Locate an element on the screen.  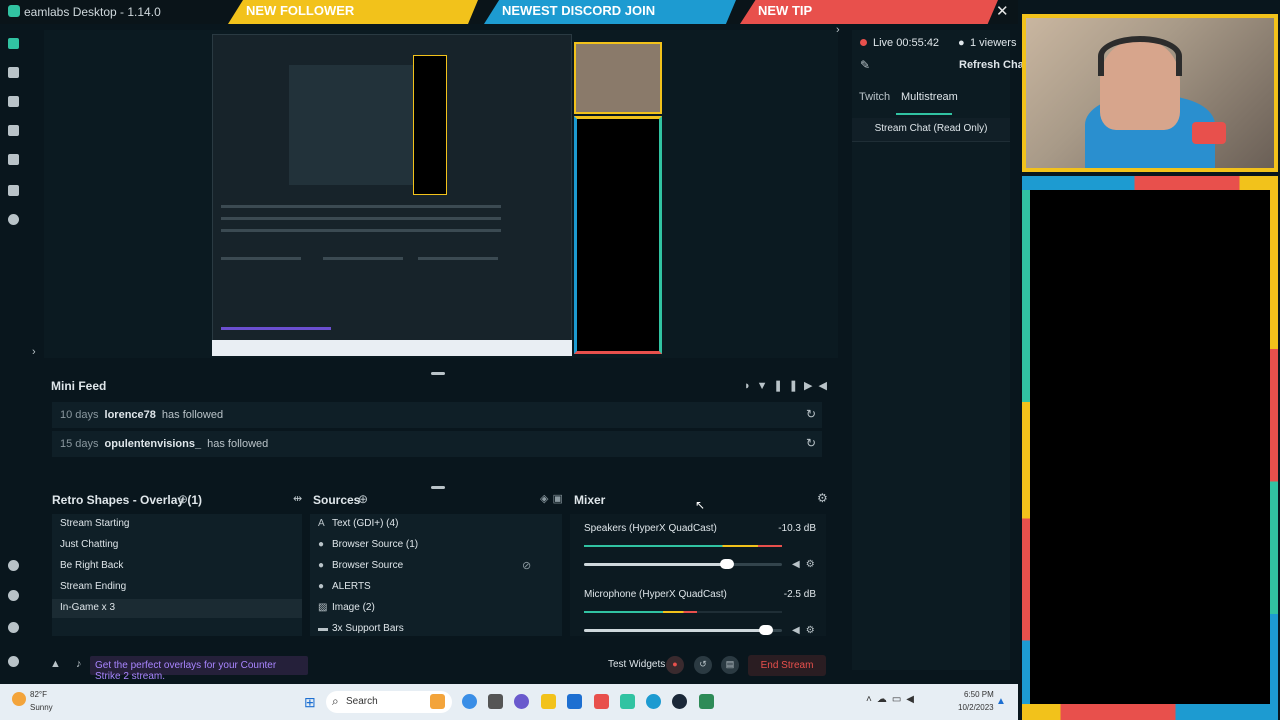
store-icon is located at coordinates (13, 159).